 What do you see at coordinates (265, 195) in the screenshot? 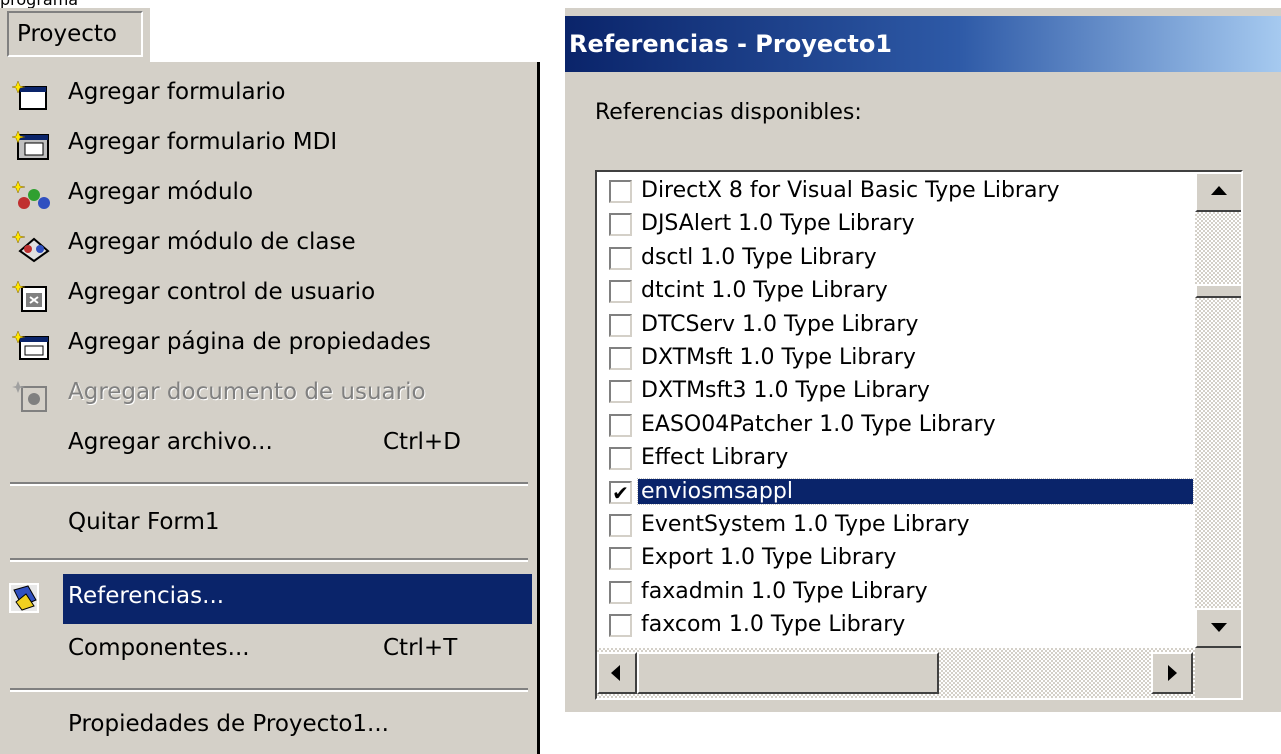
I see `menu-item-add-module: Agregar módulo` at bounding box center [265, 195].